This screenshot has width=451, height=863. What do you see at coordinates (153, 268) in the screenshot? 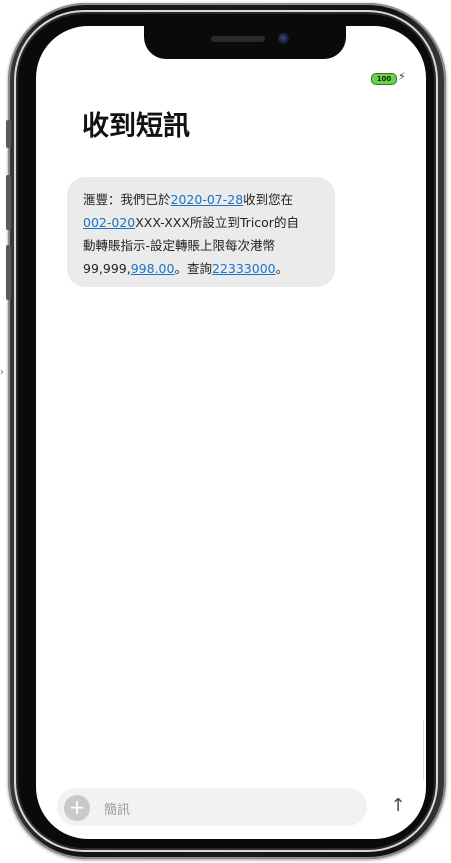
I see `amount-link: 998.00` at bounding box center [153, 268].